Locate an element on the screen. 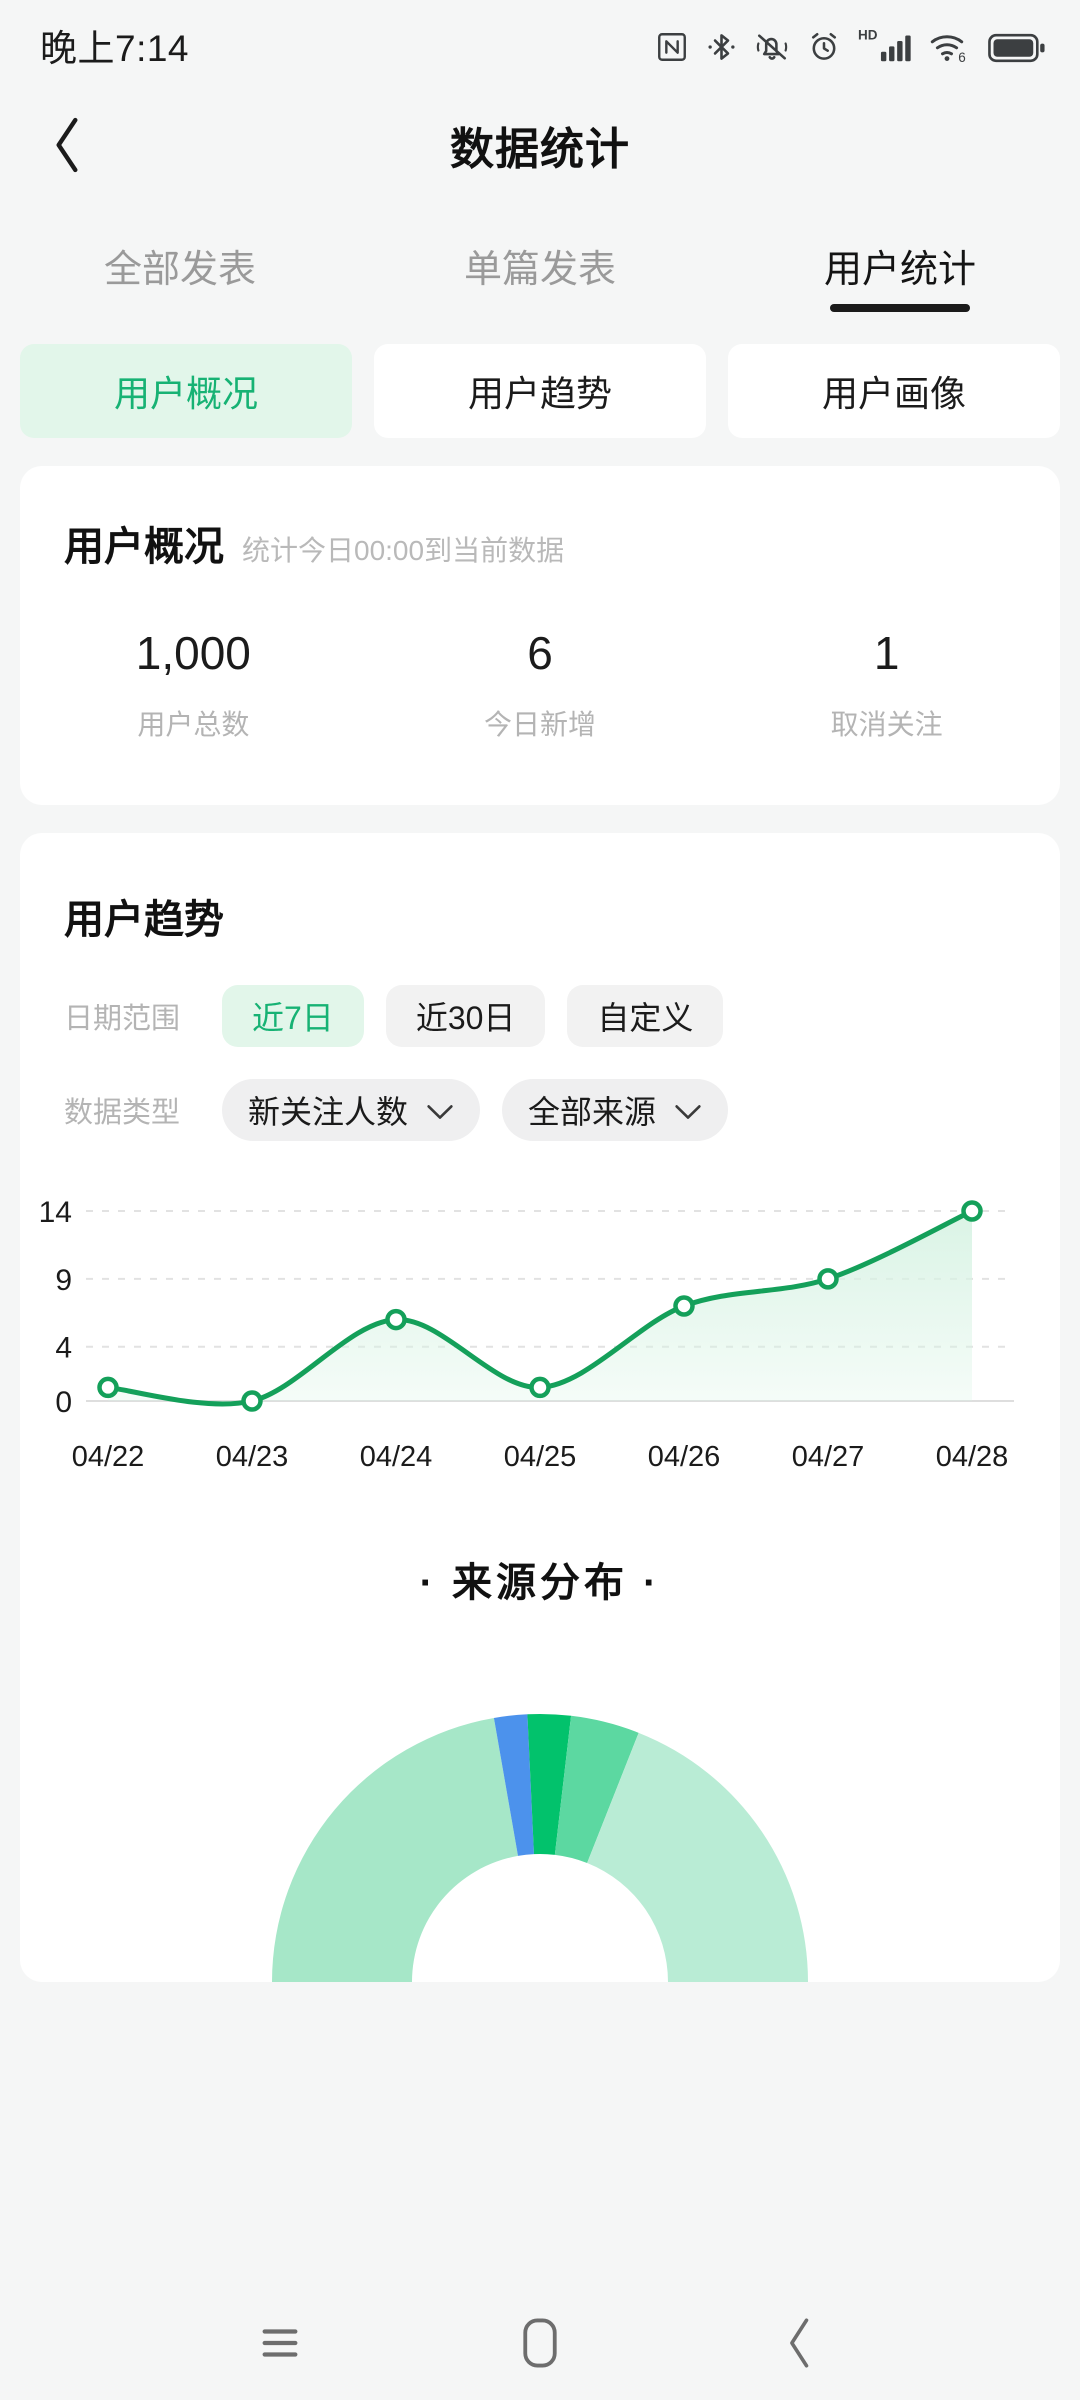 This screenshot has width=1080, height=2400. chip-label: 近7日 is located at coordinates (293, 1018).